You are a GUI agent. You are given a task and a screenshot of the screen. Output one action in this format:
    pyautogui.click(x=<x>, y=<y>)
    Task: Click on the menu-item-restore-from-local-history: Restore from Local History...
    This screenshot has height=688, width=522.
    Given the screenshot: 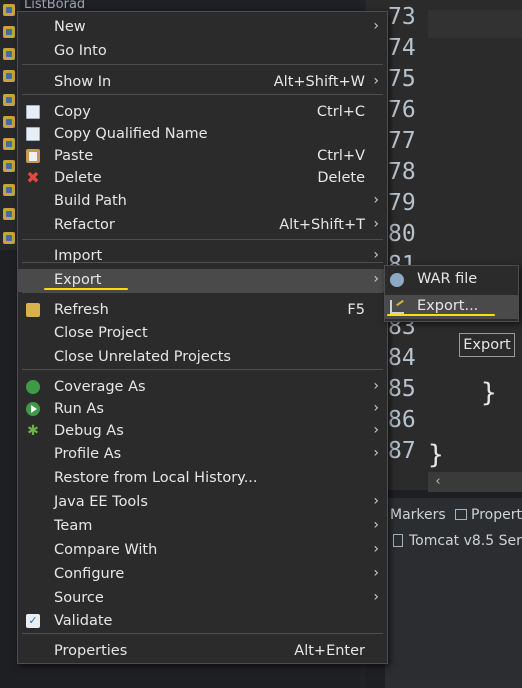 What is the action you would take?
    pyautogui.click(x=202, y=478)
    